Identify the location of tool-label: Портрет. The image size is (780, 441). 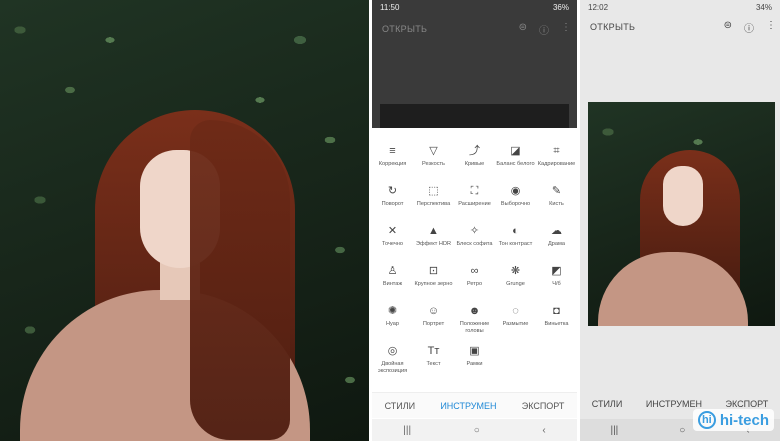
(433, 324).